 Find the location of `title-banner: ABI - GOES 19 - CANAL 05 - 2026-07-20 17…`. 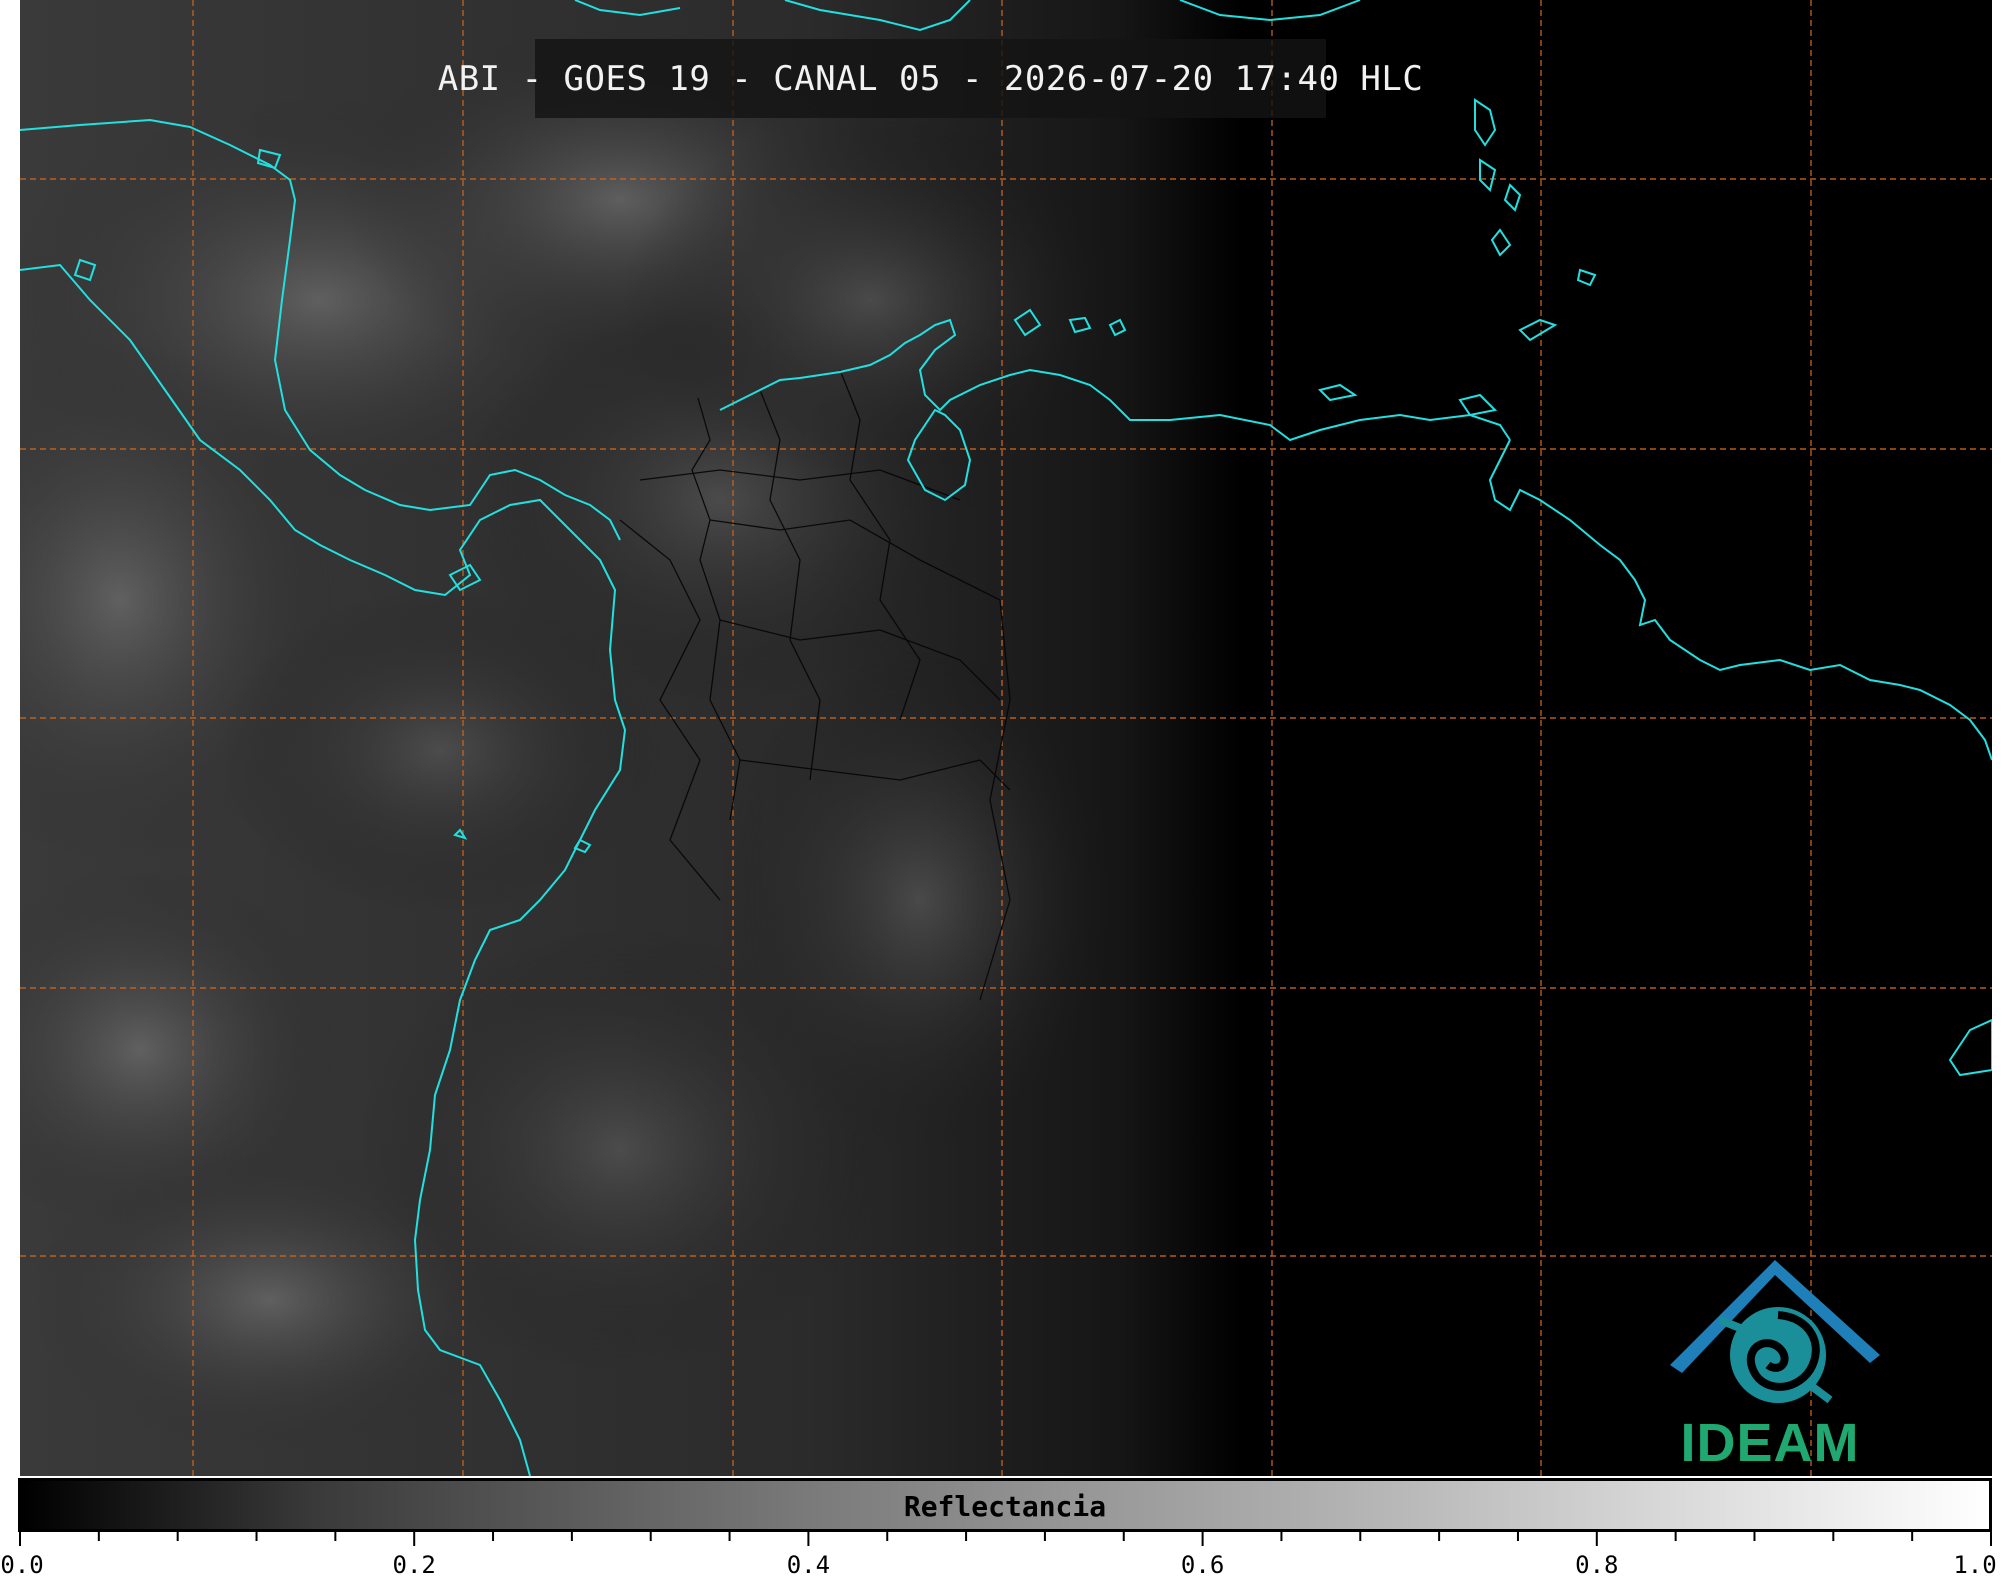

title-banner: ABI - GOES 19 - CANAL 05 - 2026-07-20 17… is located at coordinates (930, 78).